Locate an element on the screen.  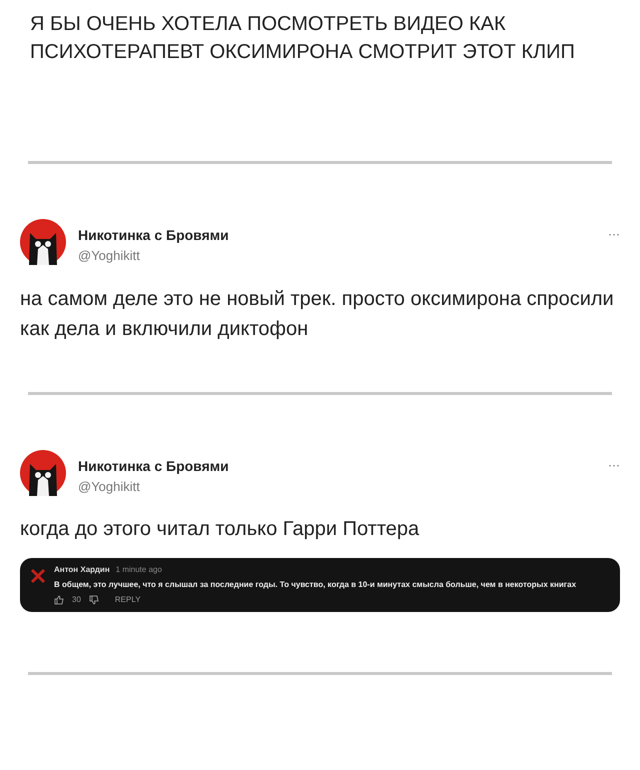
reply-button: REPLY is located at coordinates (127, 600).